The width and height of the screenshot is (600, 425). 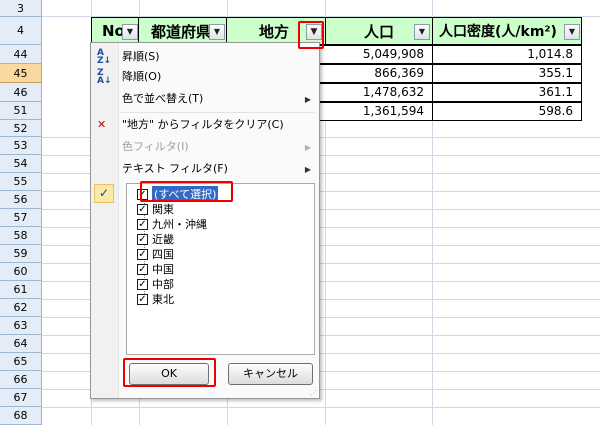 I want to click on menu-item-sort-ascending: 昇順(S), so click(x=141, y=57).